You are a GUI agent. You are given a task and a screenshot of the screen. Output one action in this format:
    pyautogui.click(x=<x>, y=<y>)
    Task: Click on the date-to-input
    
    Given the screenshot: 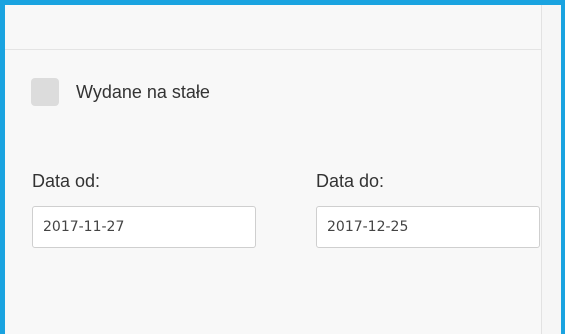 What is the action you would take?
    pyautogui.click(x=428, y=227)
    